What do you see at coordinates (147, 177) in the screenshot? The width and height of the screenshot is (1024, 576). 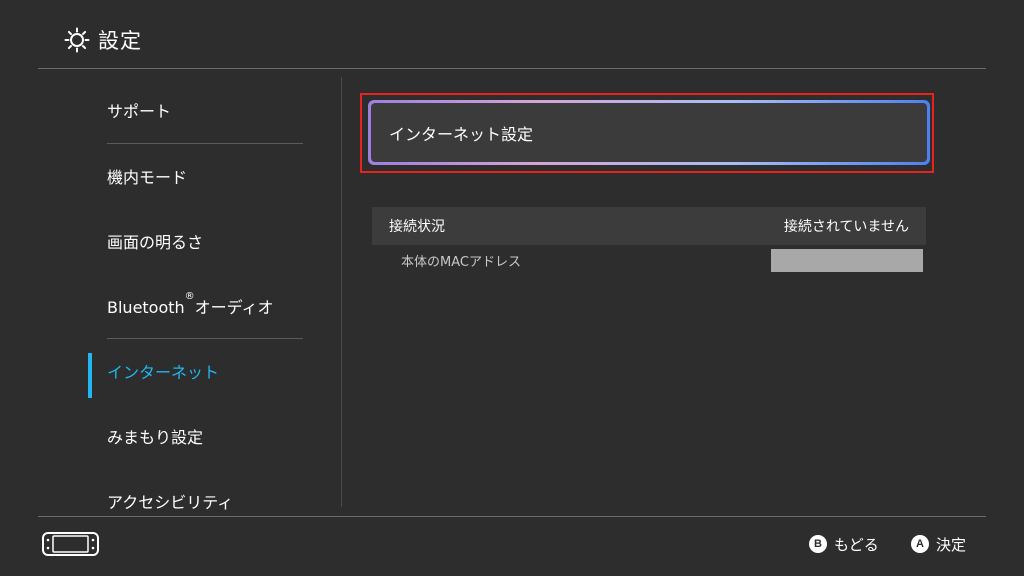 I see `sidebar-item-label: 機内モード` at bounding box center [147, 177].